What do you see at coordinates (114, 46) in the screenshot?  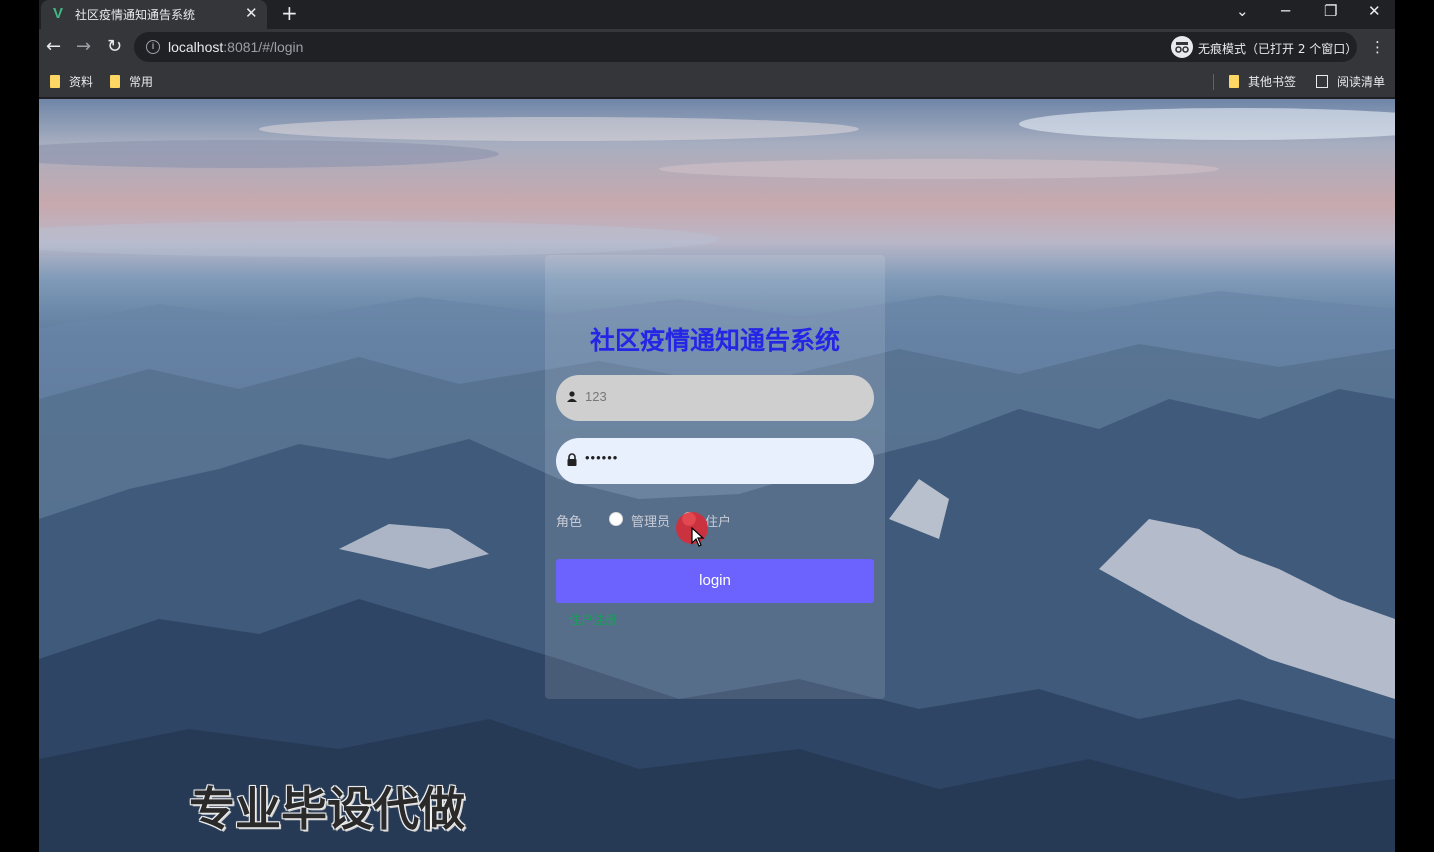 I see `reload-icon: ↻` at bounding box center [114, 46].